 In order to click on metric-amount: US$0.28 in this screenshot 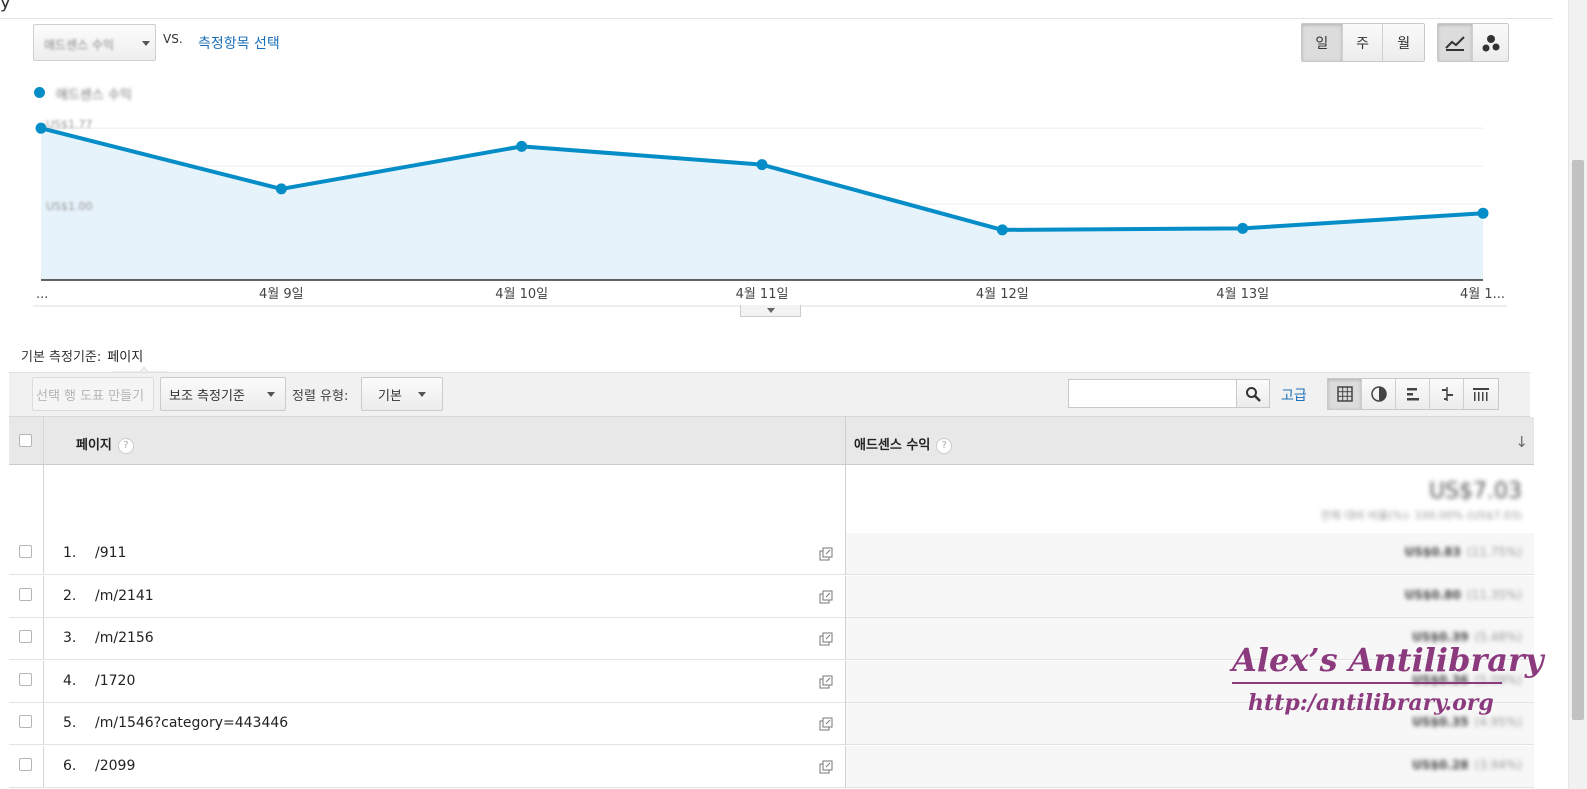, I will do `click(1440, 764)`.